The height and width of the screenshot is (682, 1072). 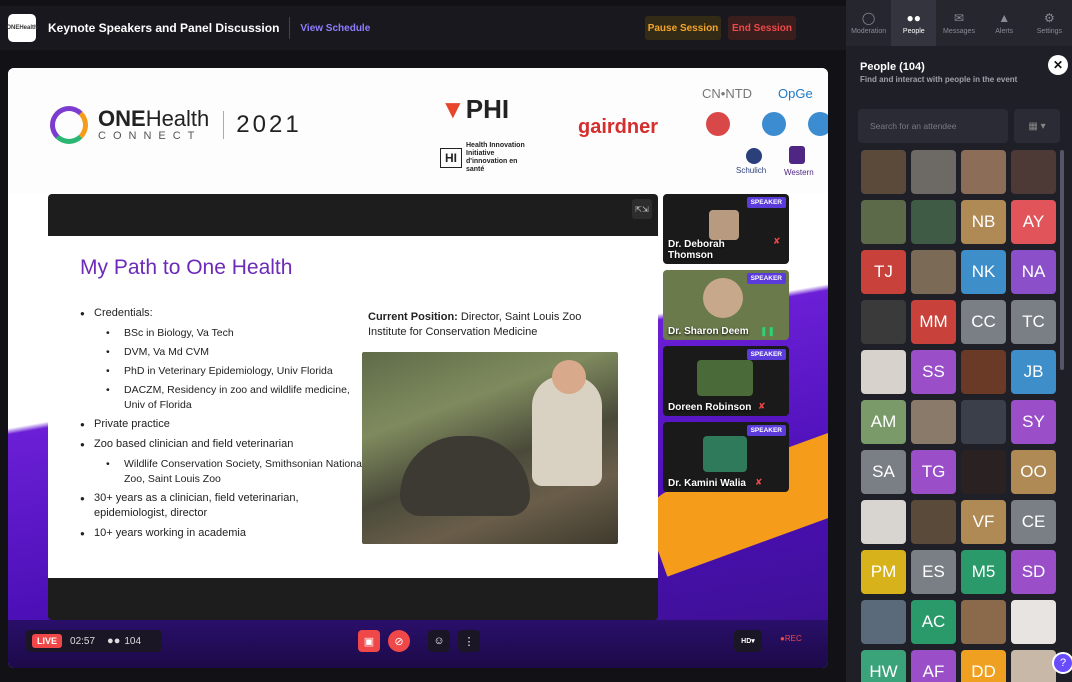 I want to click on quality-selector: HD ▾, so click(x=748, y=641).